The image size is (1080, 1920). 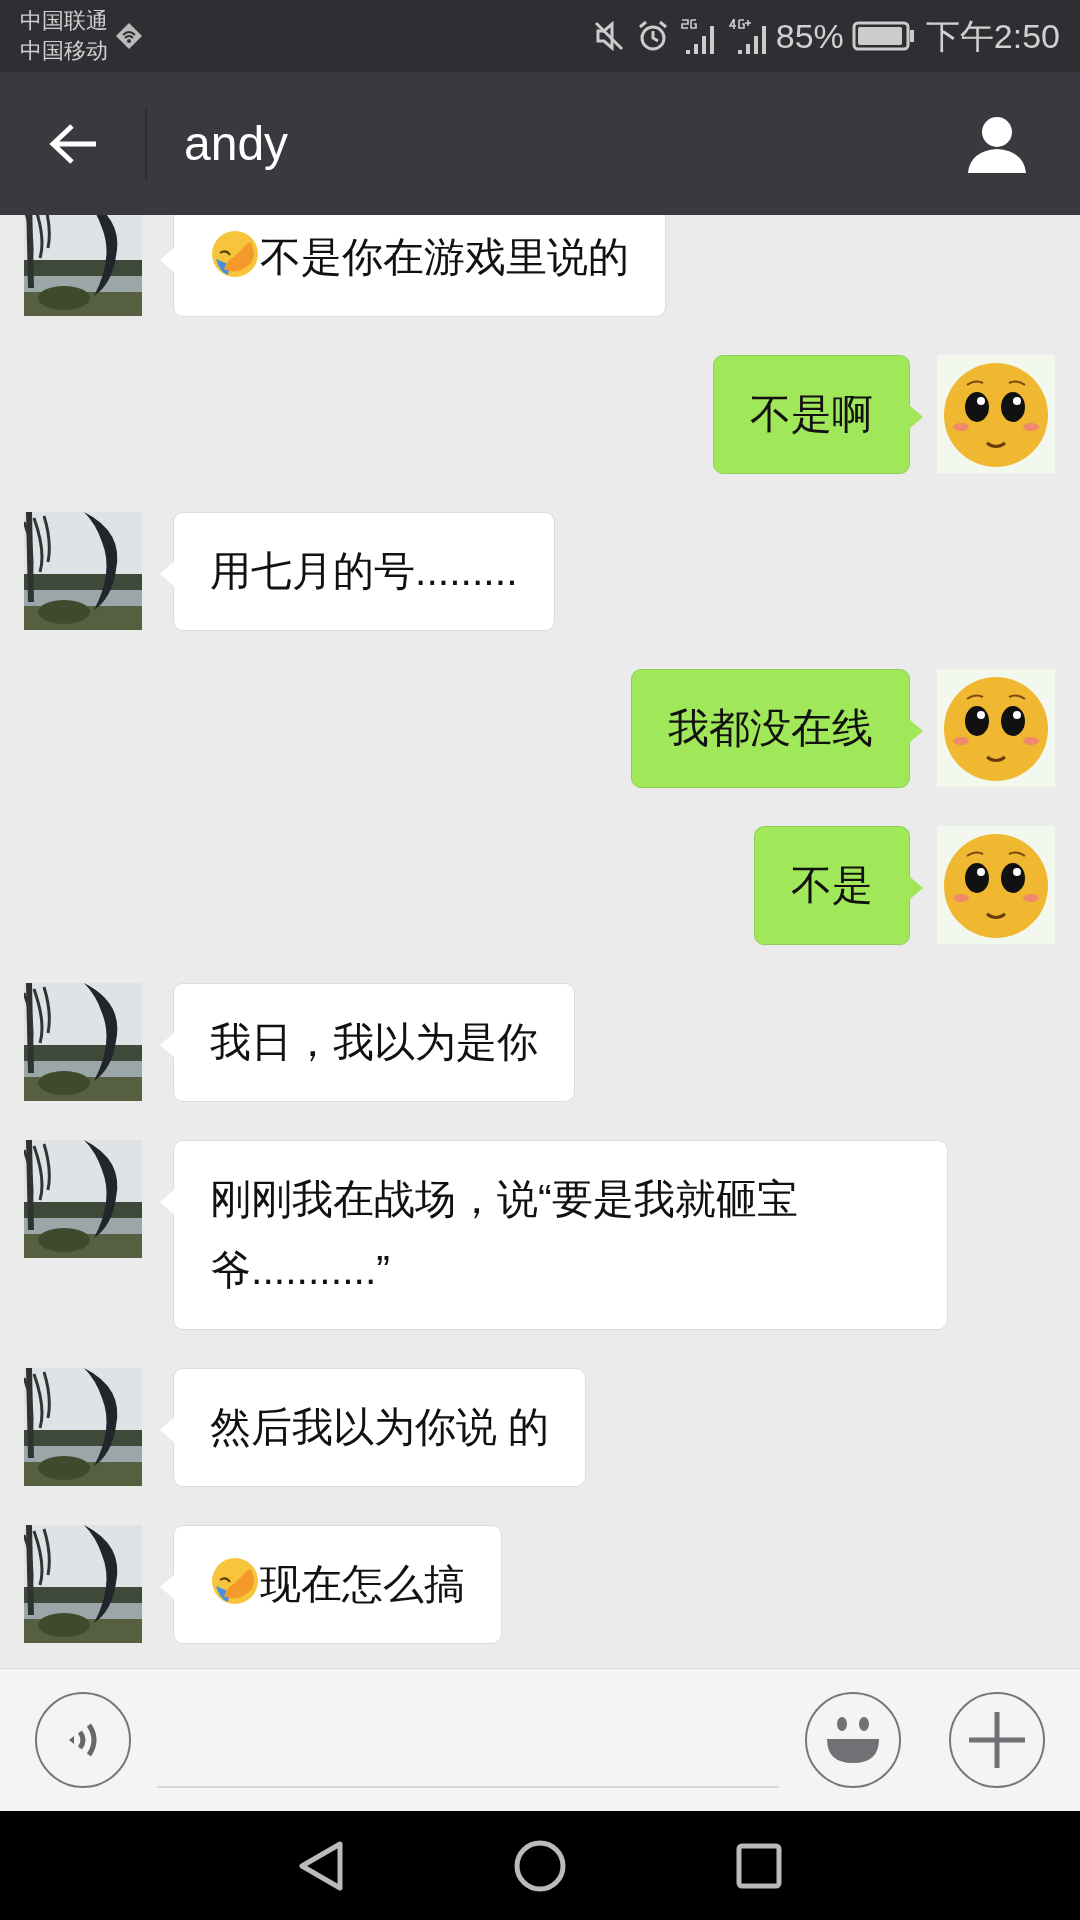 What do you see at coordinates (129, 36) in the screenshot?
I see `wifi-icon` at bounding box center [129, 36].